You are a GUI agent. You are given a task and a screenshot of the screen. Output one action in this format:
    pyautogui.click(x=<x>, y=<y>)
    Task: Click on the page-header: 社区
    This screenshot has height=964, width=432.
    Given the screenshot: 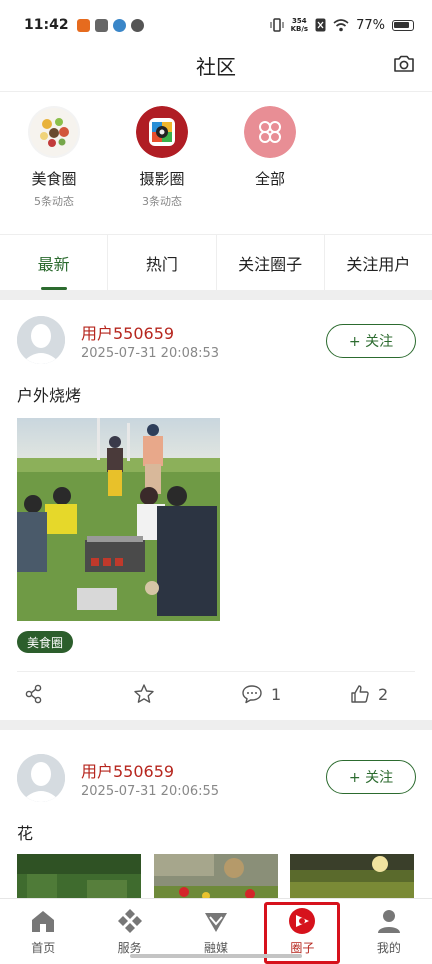 What is the action you would take?
    pyautogui.click(x=216, y=66)
    